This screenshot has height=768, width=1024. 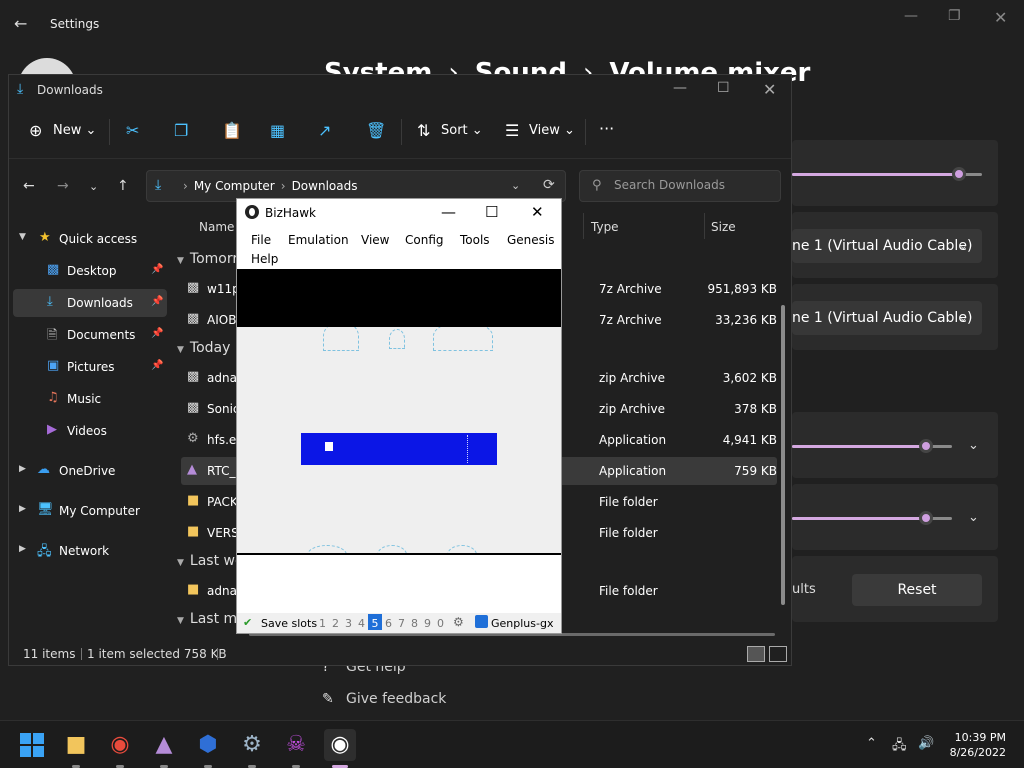 I want to click on sidebar-item-my-computer: ▶ 🖥 My Computer, so click(x=89, y=511).